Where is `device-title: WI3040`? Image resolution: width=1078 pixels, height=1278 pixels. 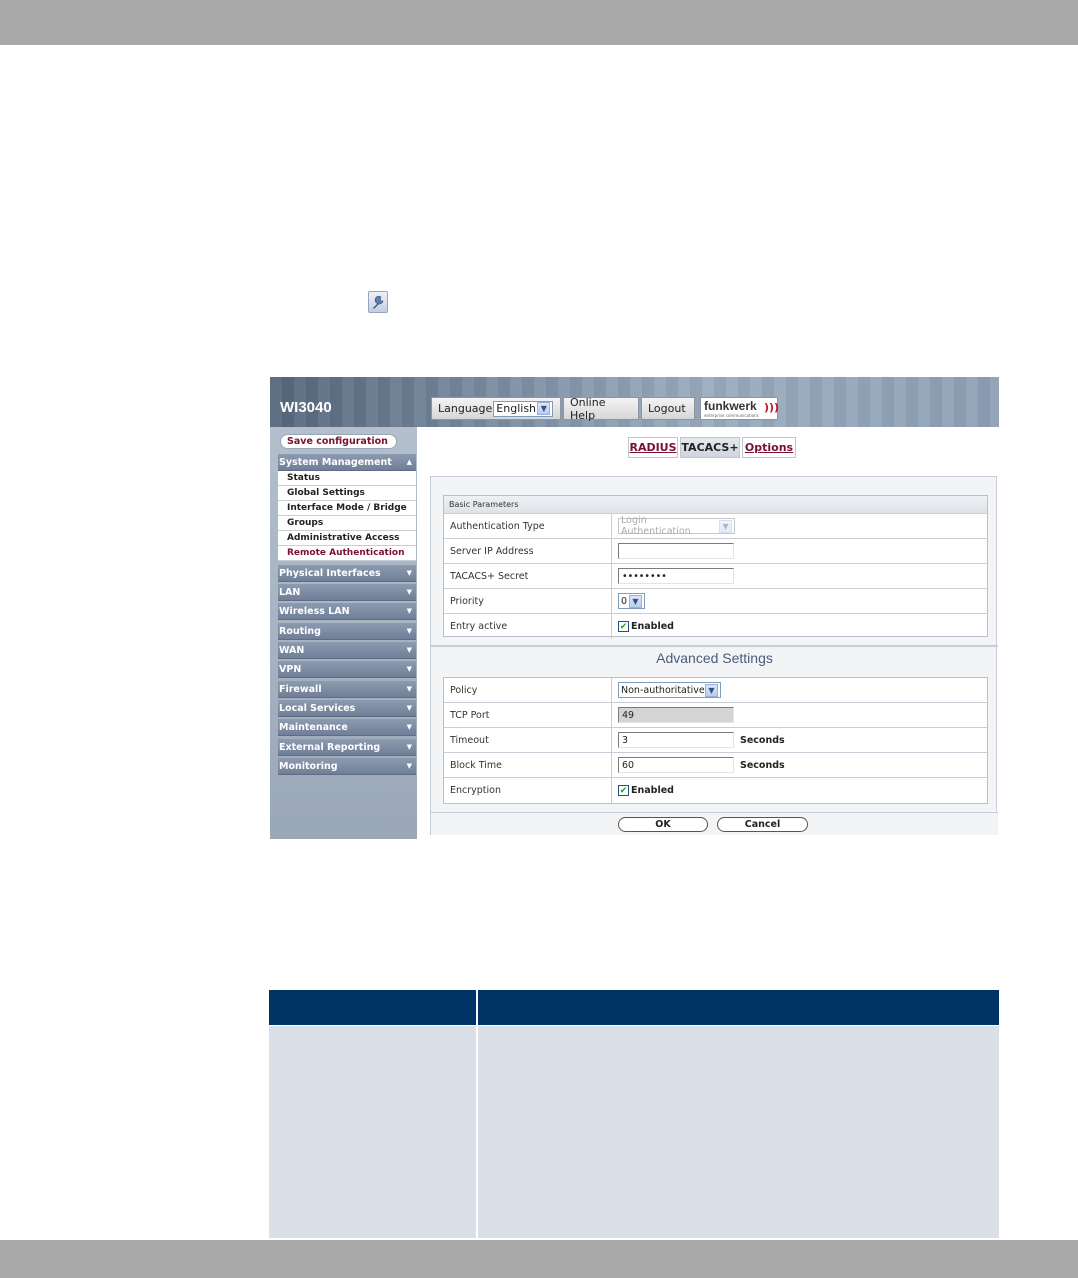
device-title: WI3040 is located at coordinates (306, 407).